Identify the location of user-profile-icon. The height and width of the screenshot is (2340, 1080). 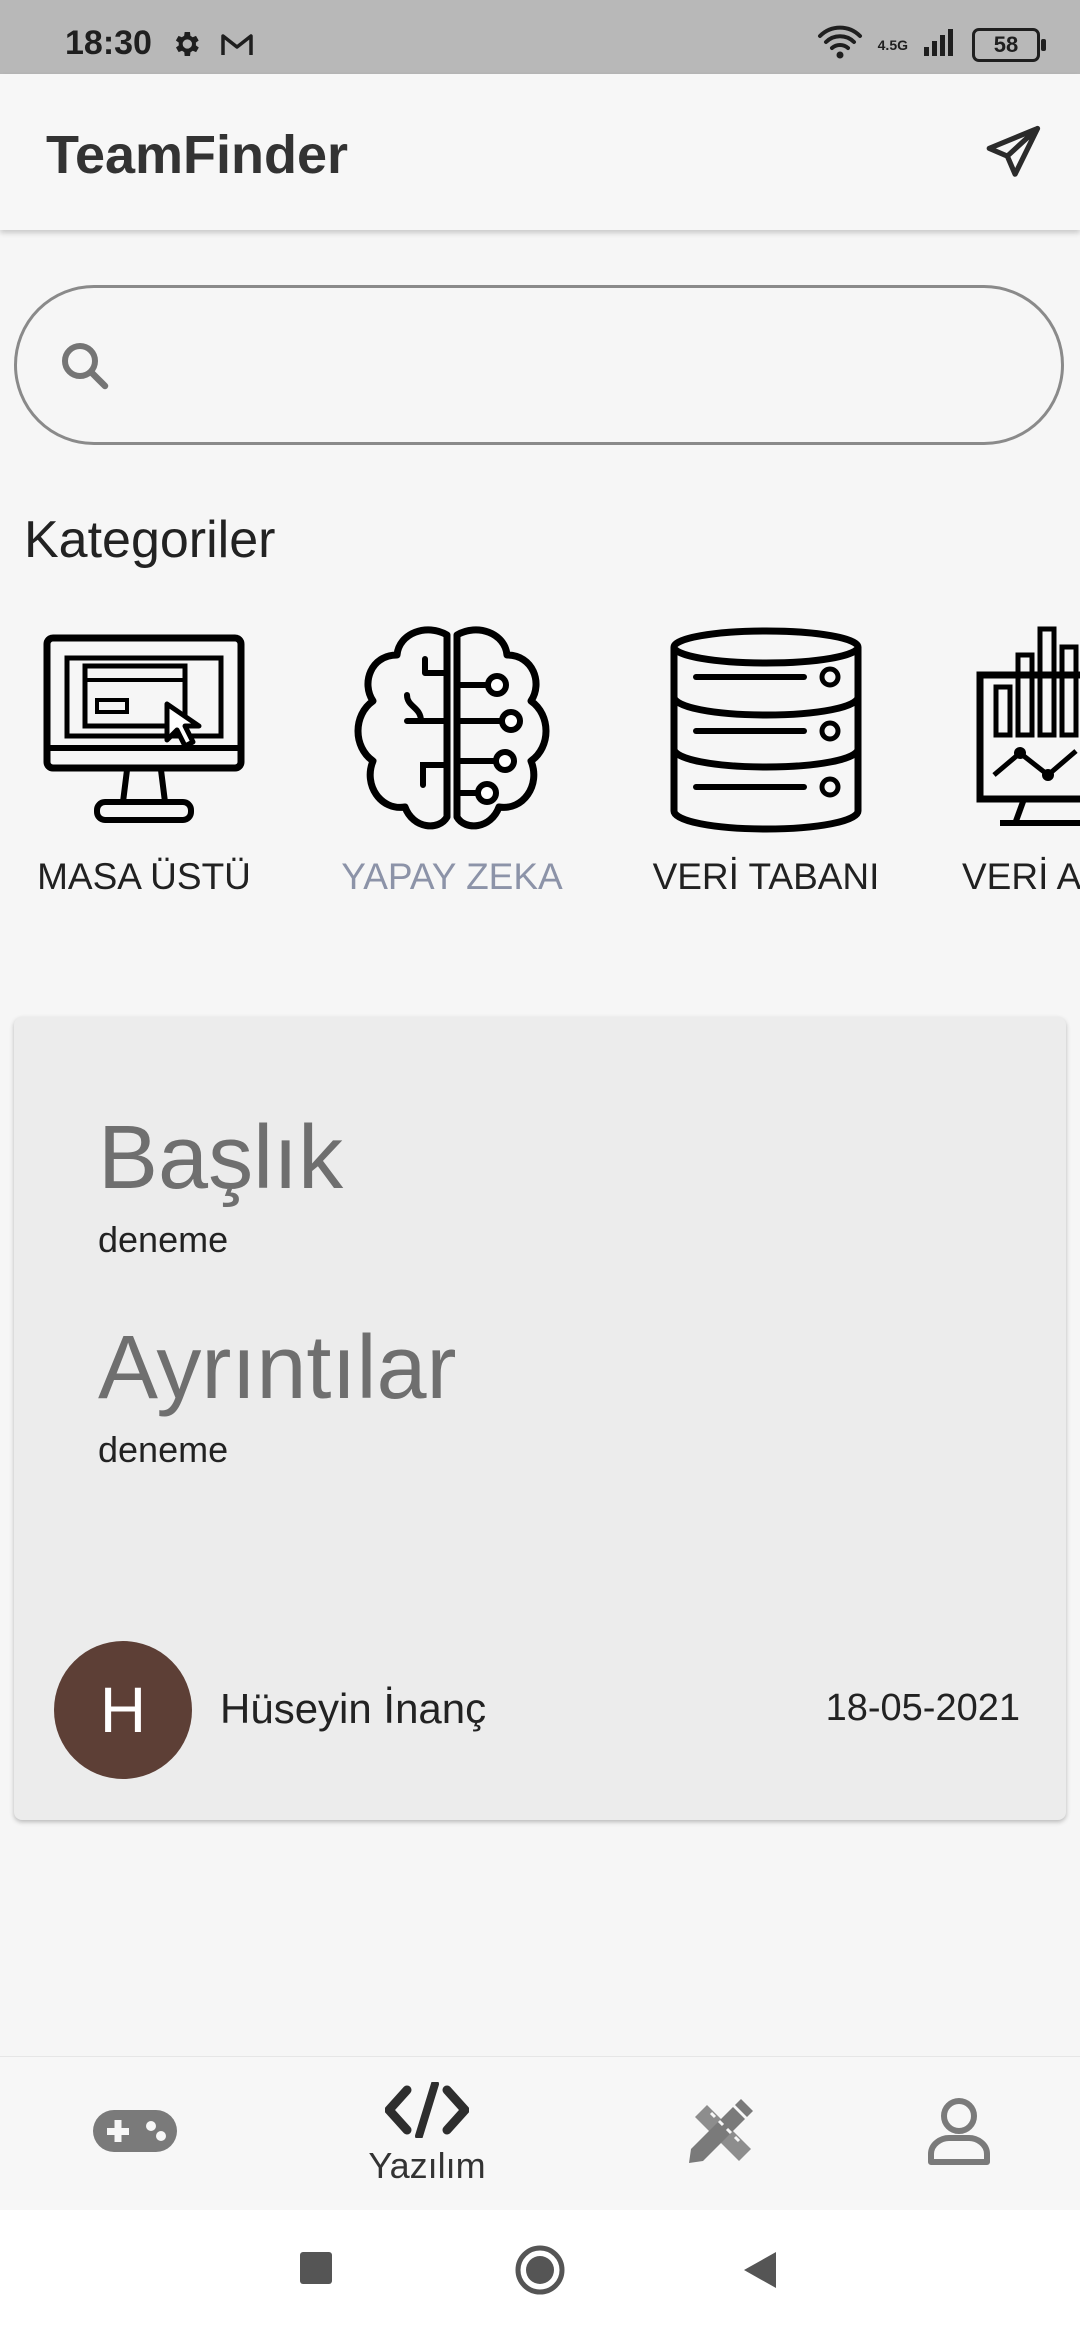
(959, 2133).